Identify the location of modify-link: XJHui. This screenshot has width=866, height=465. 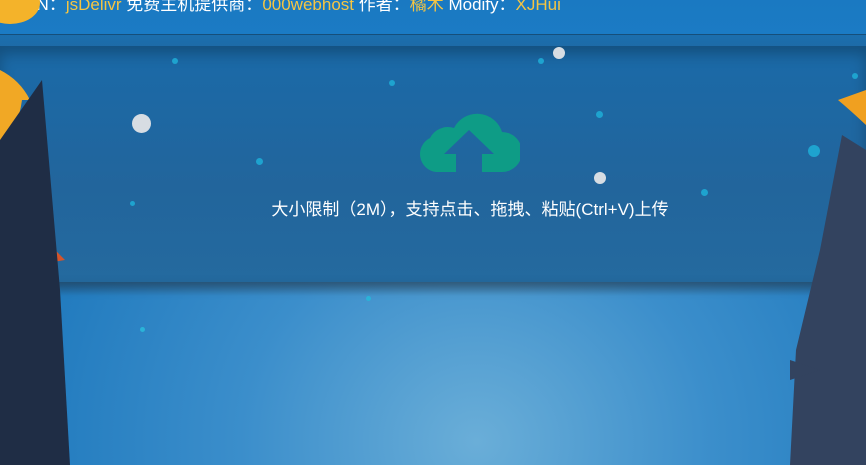
(538, 7).